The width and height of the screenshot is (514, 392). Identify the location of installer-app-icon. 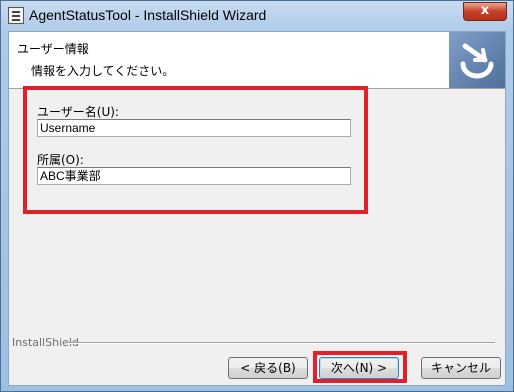
(16, 15).